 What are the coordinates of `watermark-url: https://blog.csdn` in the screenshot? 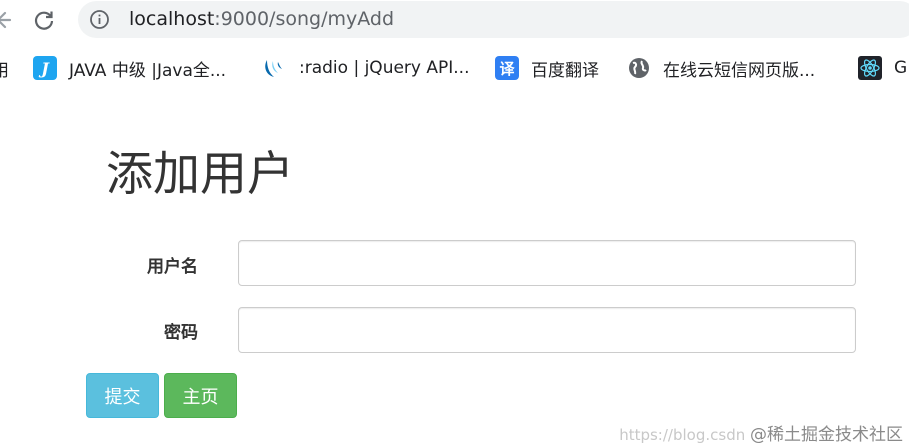 It's located at (682, 435).